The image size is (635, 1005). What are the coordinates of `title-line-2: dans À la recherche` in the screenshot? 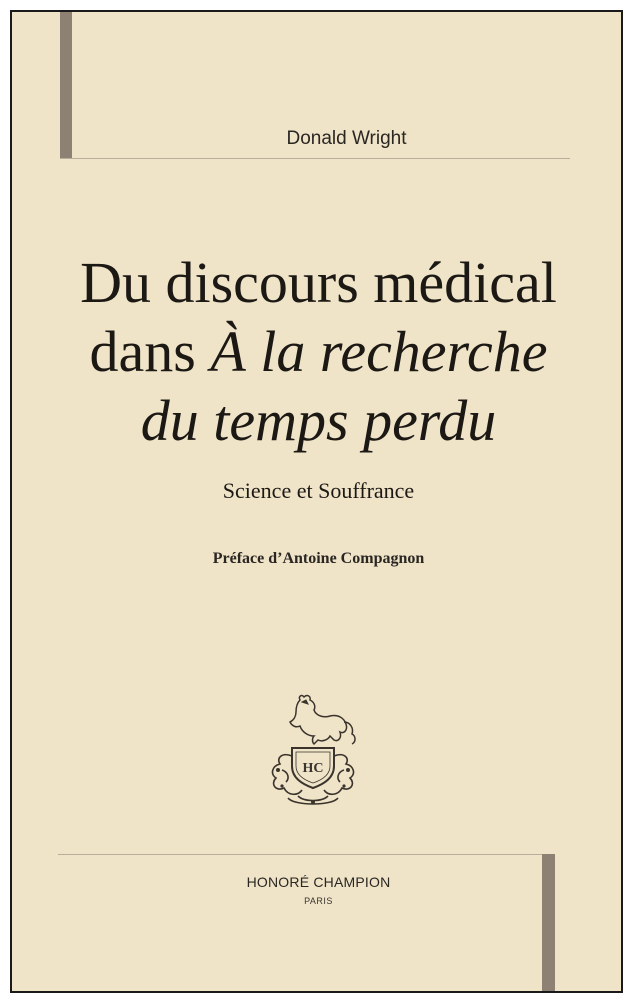 It's located at (316, 351).